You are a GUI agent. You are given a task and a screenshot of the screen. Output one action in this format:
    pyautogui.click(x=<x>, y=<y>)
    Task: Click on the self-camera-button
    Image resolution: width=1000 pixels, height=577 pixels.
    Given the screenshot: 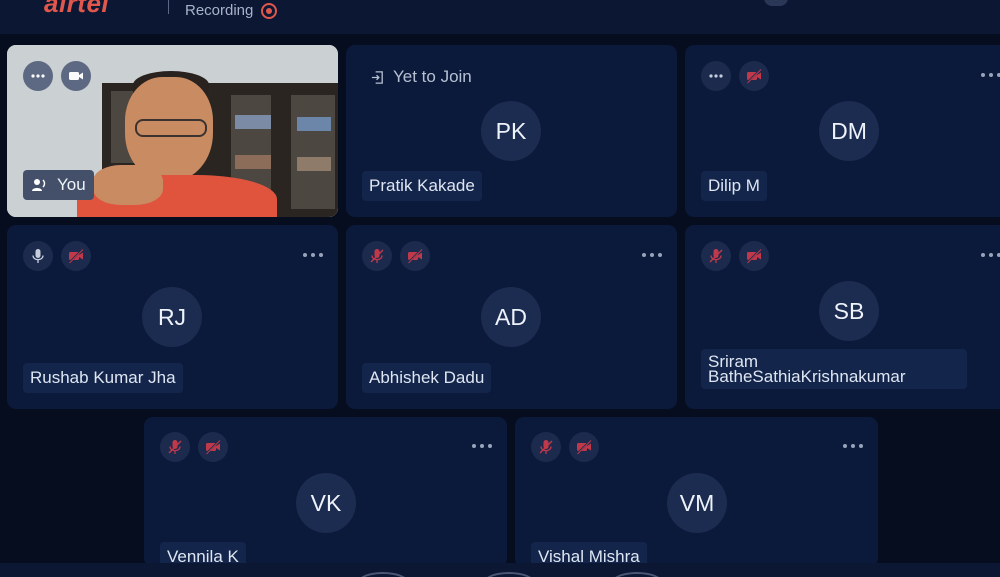 What is the action you would take?
    pyautogui.click(x=76, y=76)
    